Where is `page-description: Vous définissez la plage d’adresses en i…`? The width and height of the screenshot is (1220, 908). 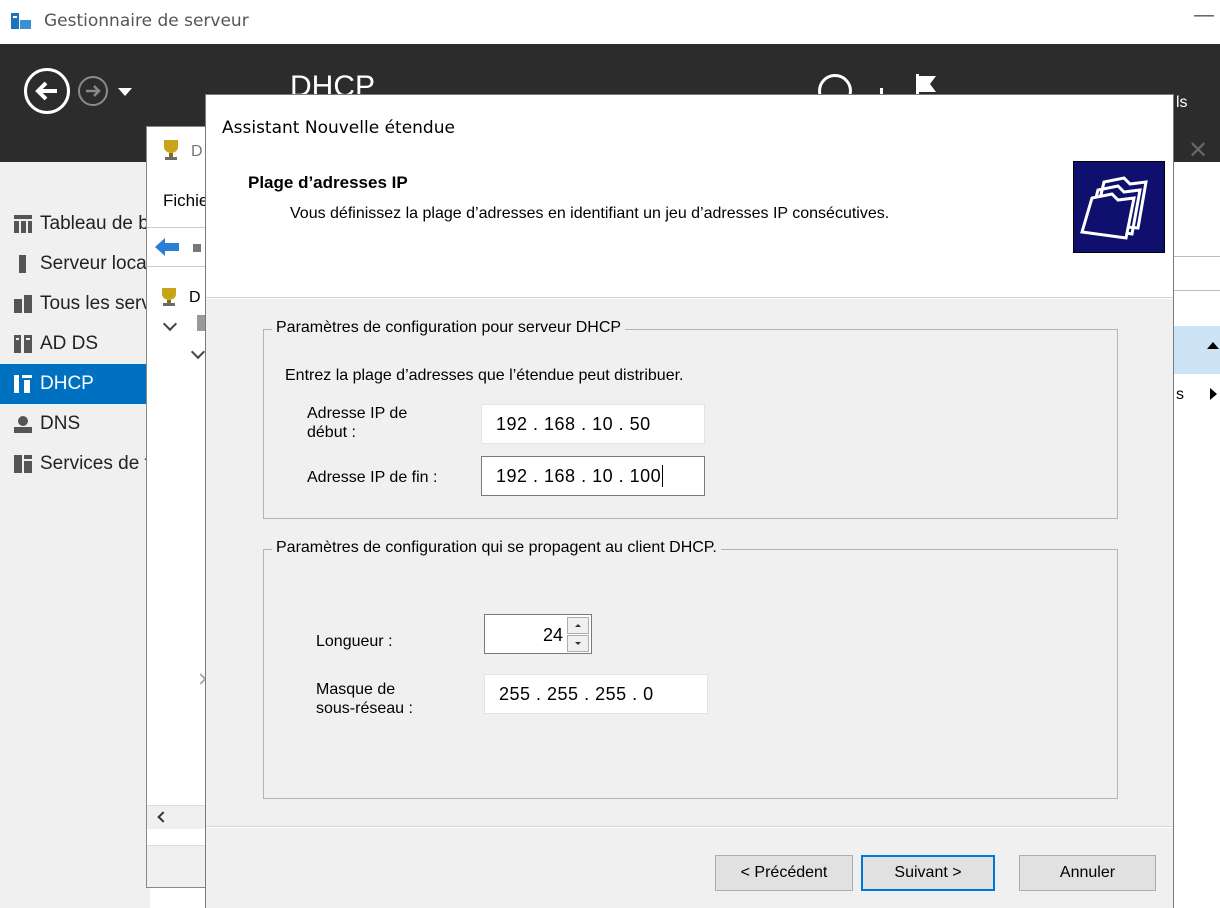 page-description: Vous définissez la plage d’adresses en i… is located at coordinates (590, 213).